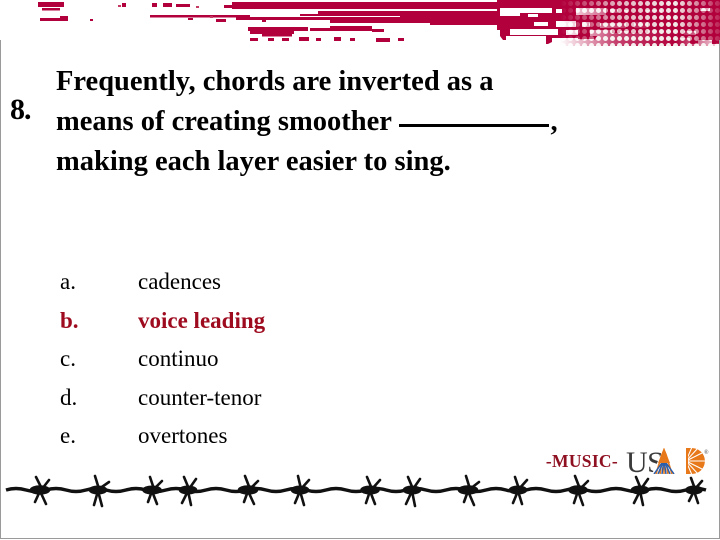  Describe the element at coordinates (0, 289) in the screenshot. I see `slide-frame-left-rule` at that location.